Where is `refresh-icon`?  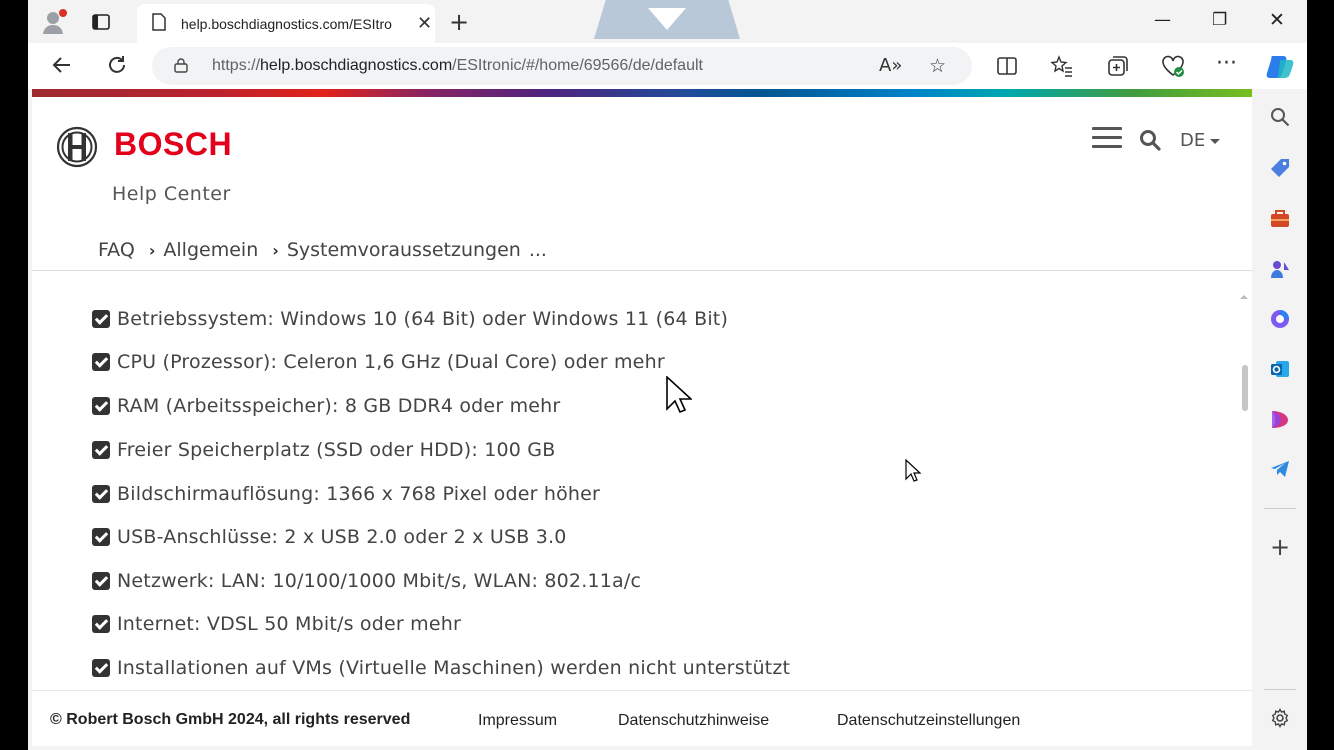 refresh-icon is located at coordinates (117, 68).